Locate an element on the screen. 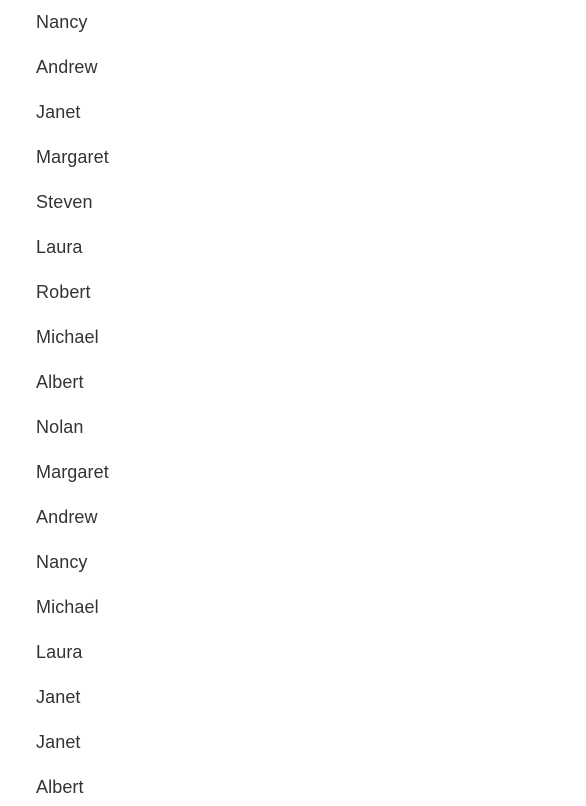  list-item-label: Nolan is located at coordinates (60, 427).